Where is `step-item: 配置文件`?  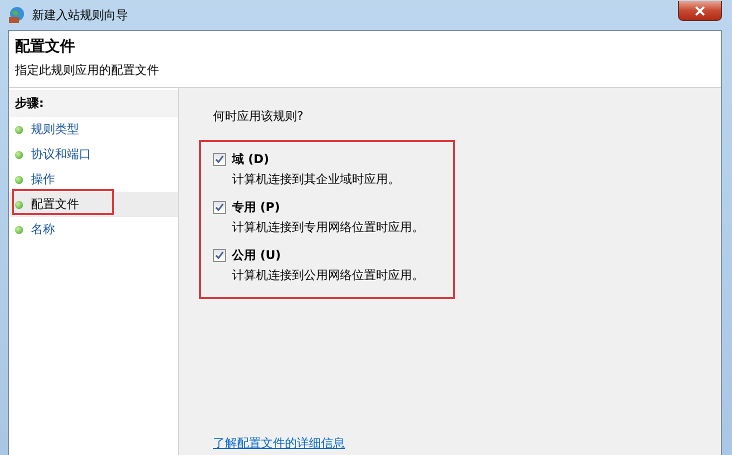
step-item: 配置文件 is located at coordinates (93, 204).